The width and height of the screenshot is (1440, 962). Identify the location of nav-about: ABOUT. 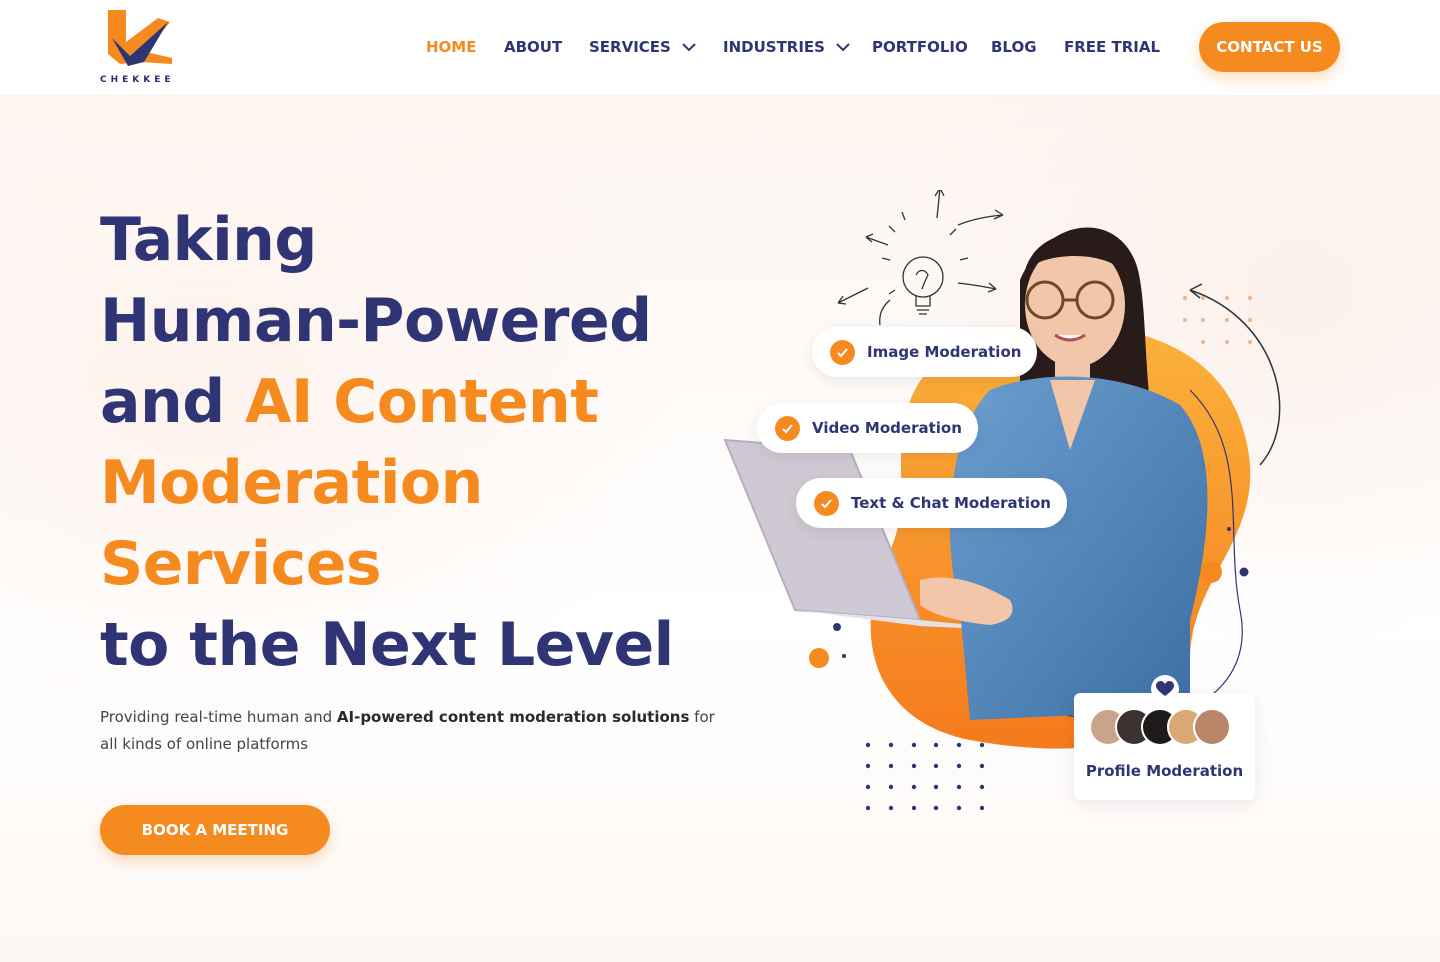
(533, 47).